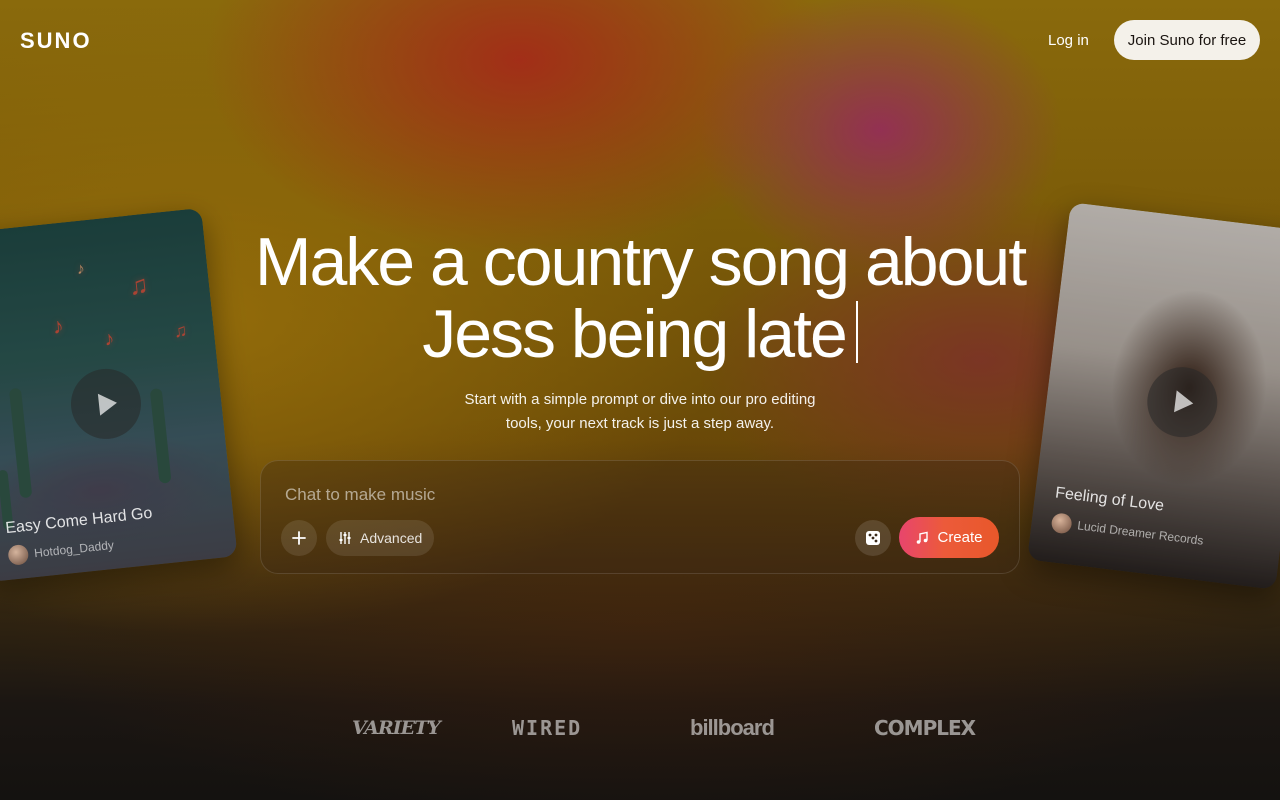 The image size is (1280, 800). I want to click on random-prompt-button, so click(873, 538).